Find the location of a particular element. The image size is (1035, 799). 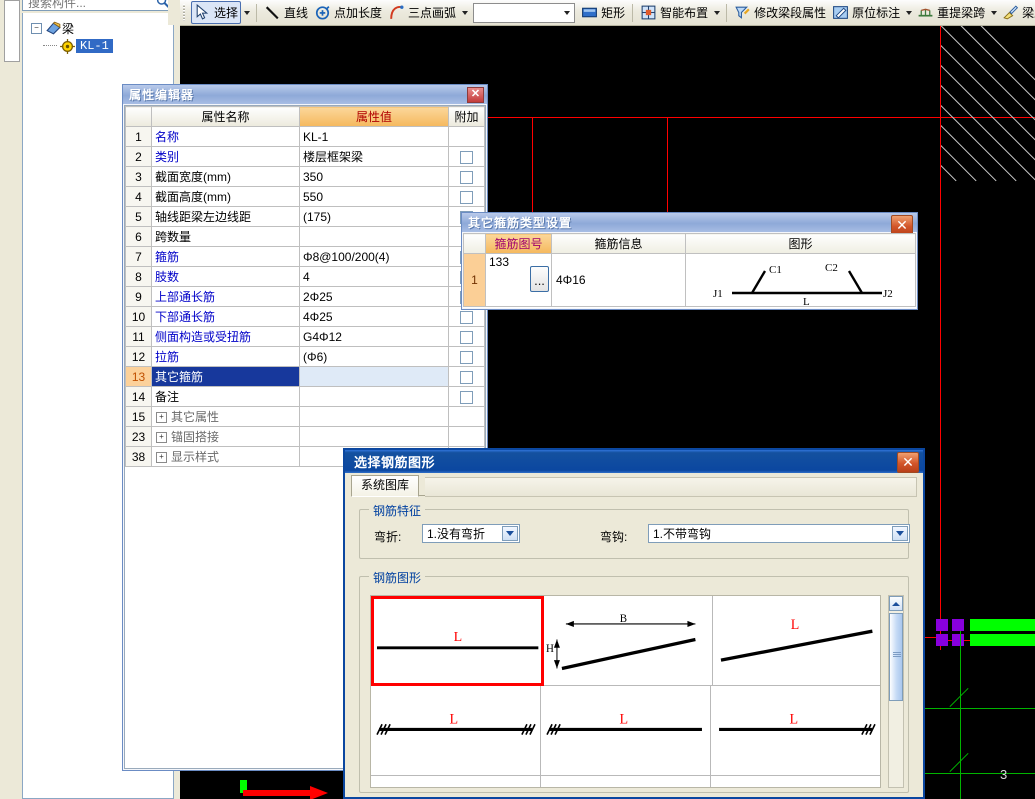

property-value-cell: G4Φ12 is located at coordinates (374, 336).